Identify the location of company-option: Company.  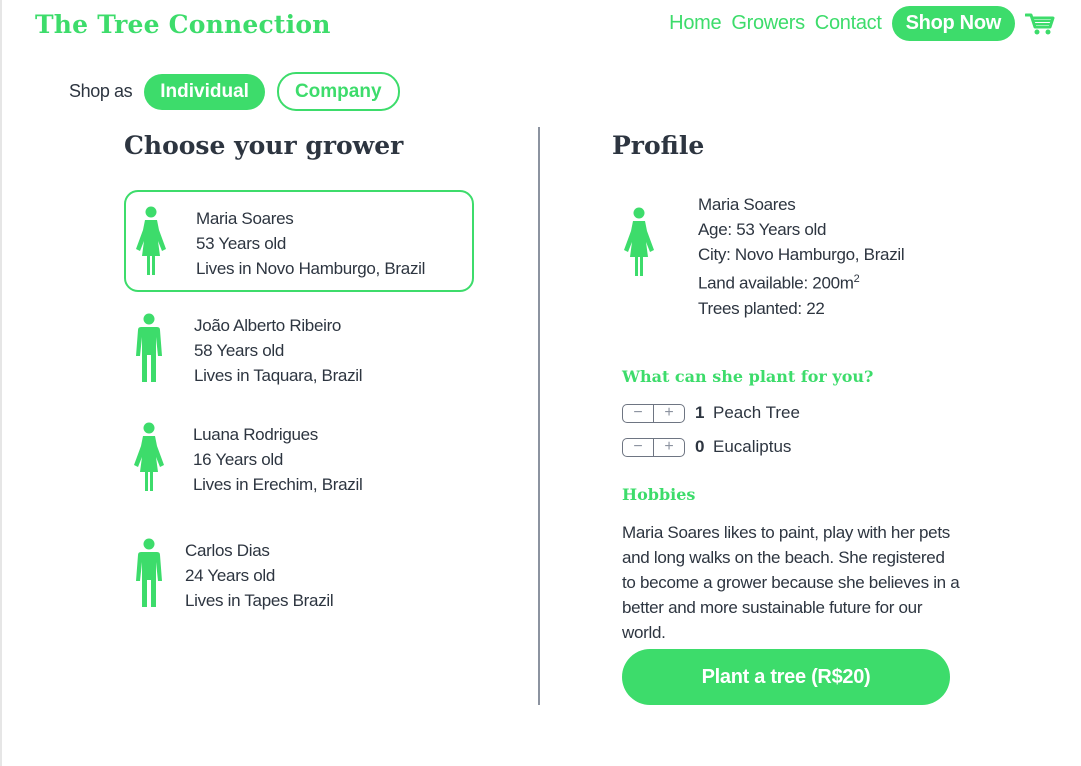
(338, 91).